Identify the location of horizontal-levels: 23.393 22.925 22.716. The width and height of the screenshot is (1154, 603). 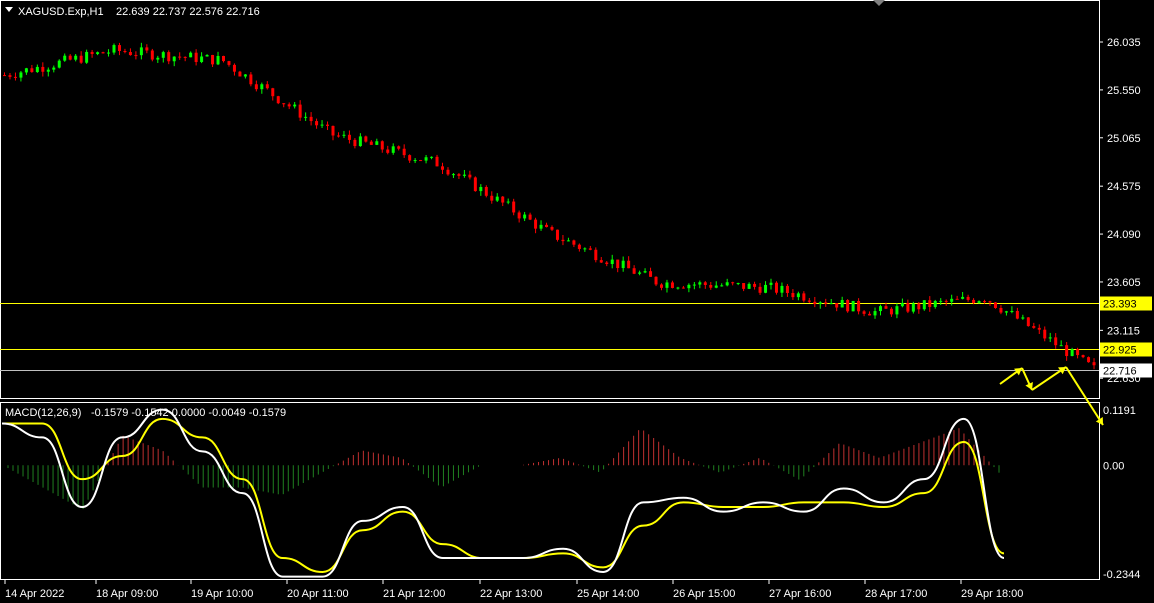
(576, 337).